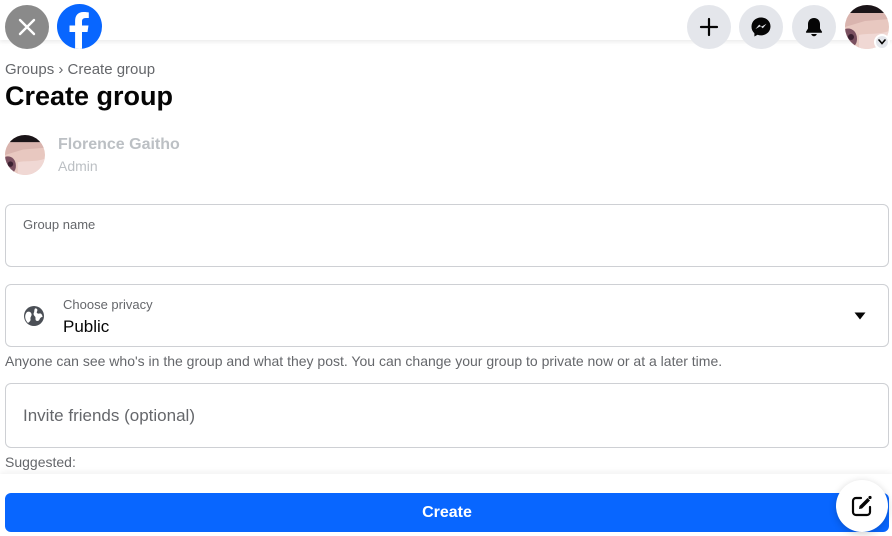  I want to click on privacy-label: Choose privacy, so click(108, 304).